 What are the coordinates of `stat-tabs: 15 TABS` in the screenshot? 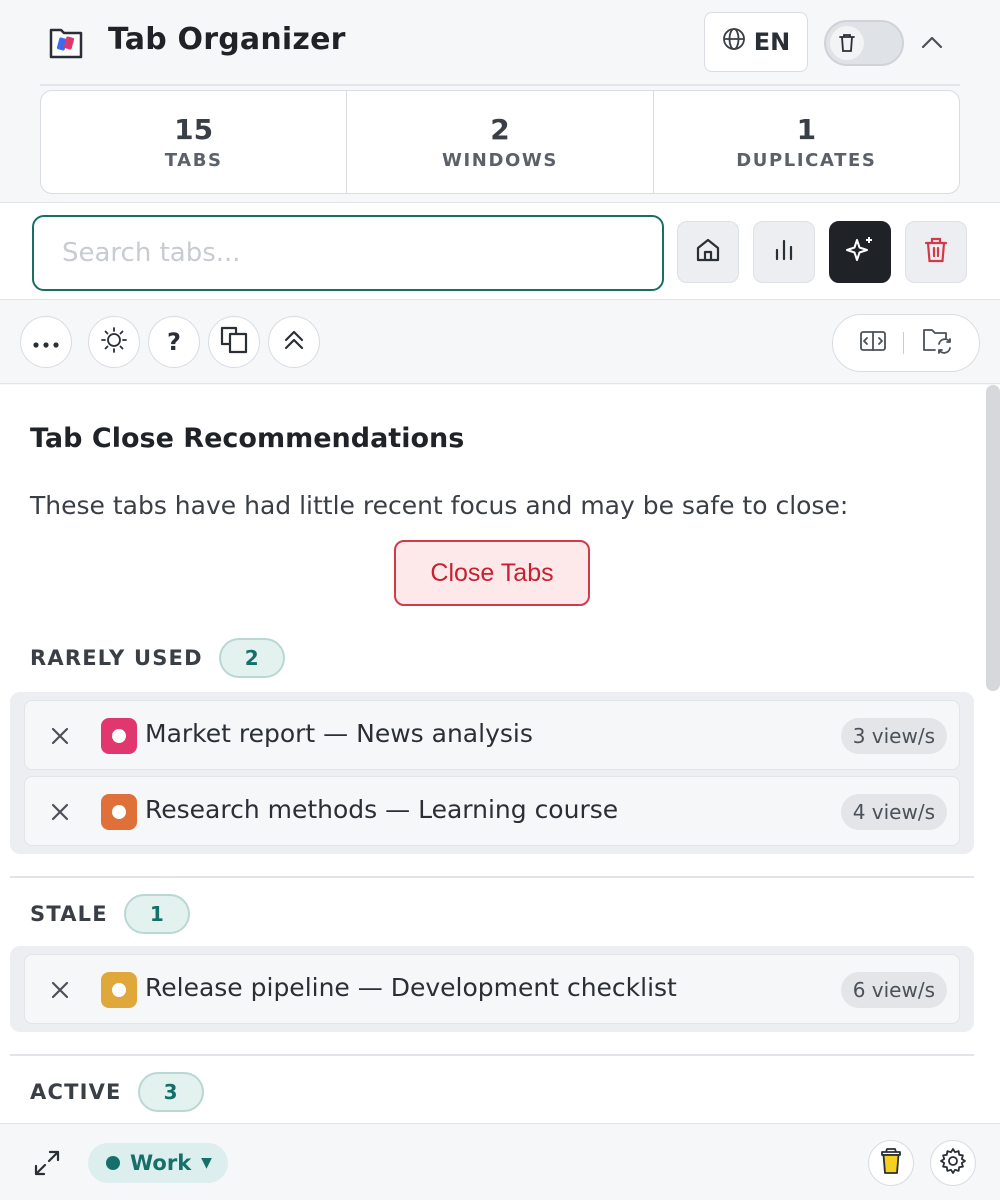 It's located at (194, 142).